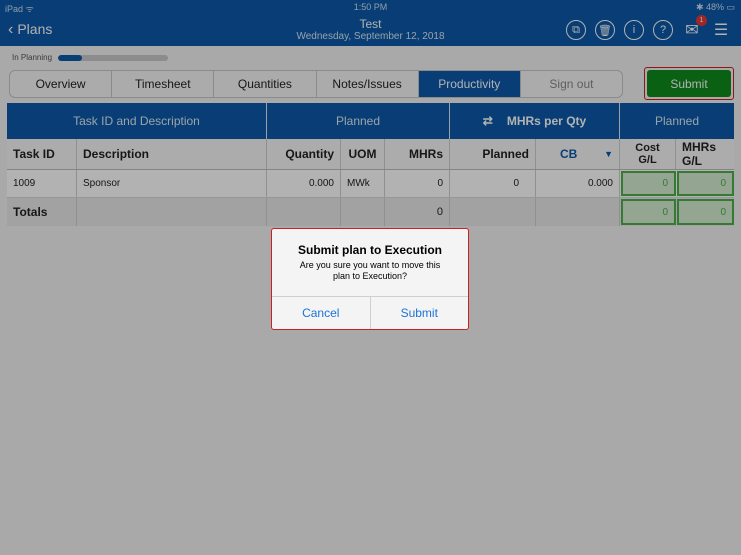 The image size is (741, 555). I want to click on dialog-actions: Cancel Submit, so click(370, 312).